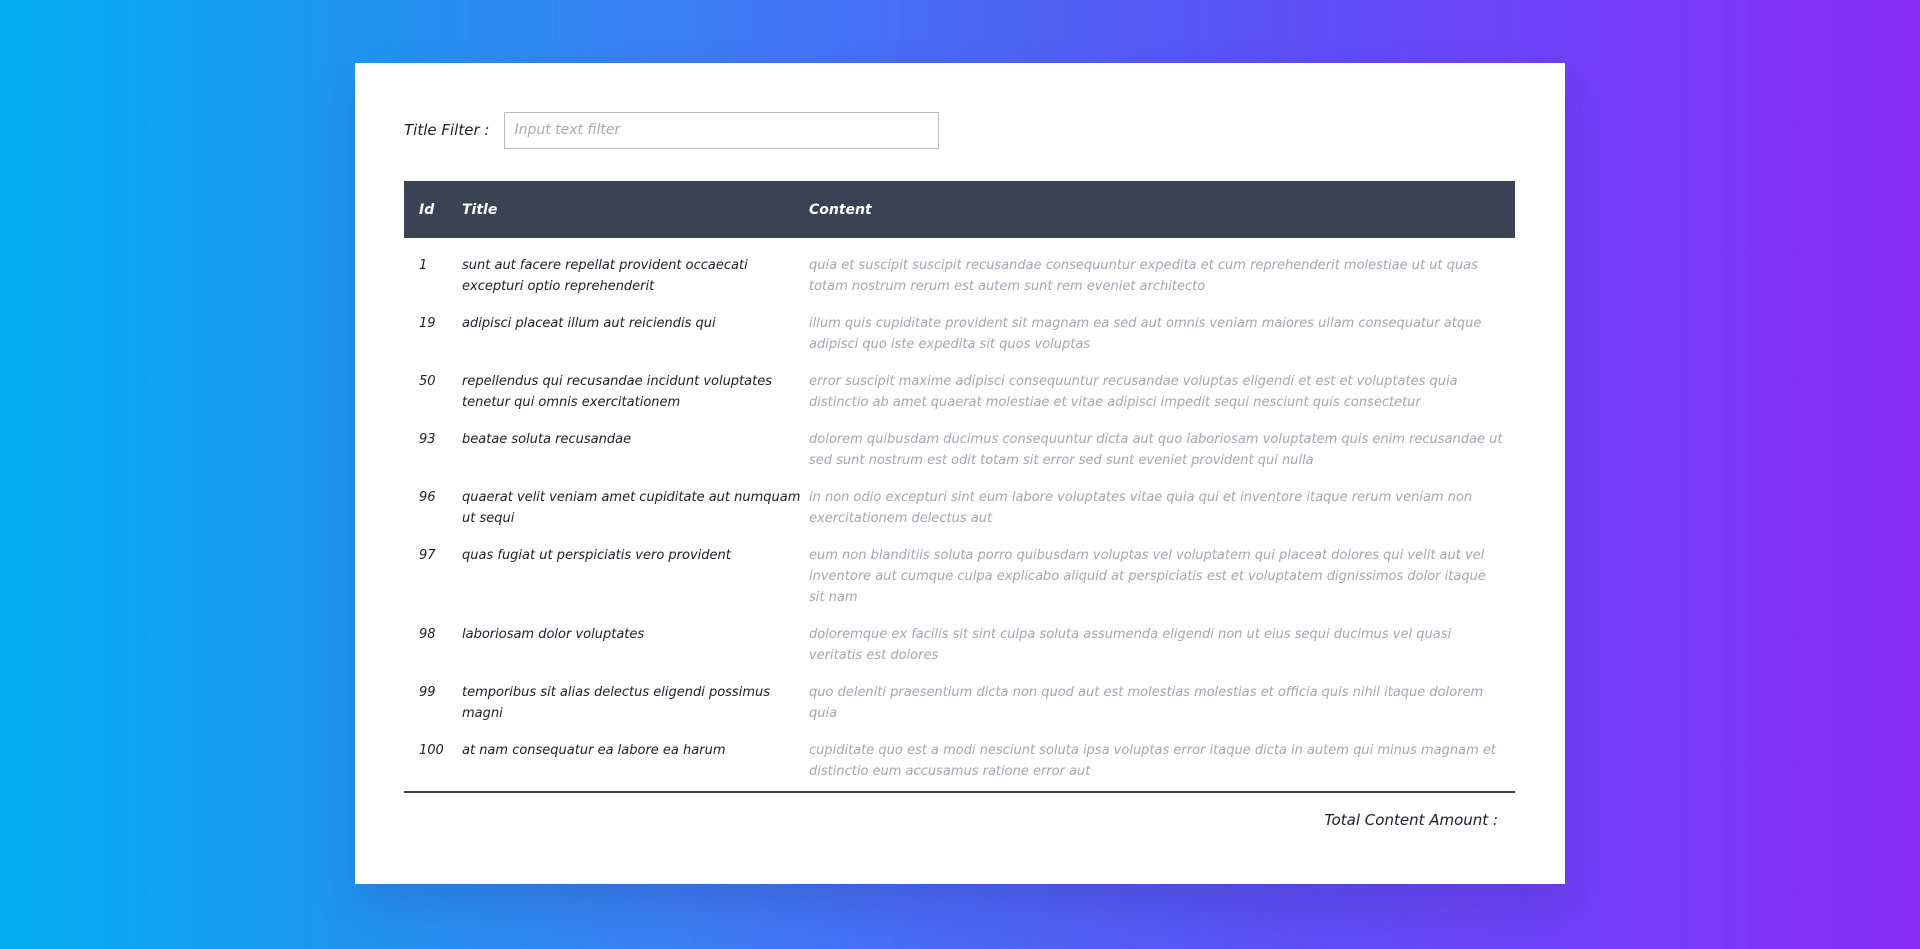  Describe the element at coordinates (447, 130) in the screenshot. I see `title-filter-label: Title Filter :` at that location.